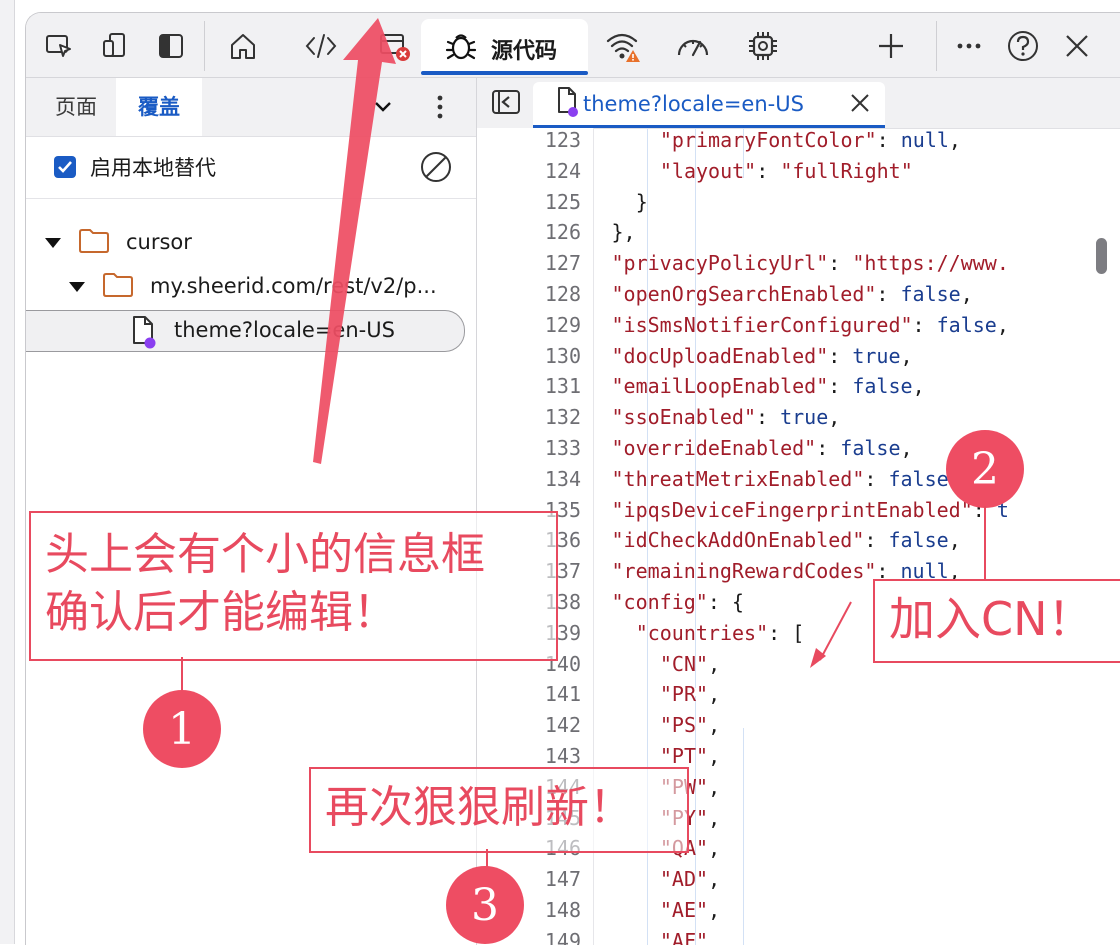 This screenshot has width=1120, height=945. What do you see at coordinates (985, 469) in the screenshot?
I see `step-badge-2: 2` at bounding box center [985, 469].